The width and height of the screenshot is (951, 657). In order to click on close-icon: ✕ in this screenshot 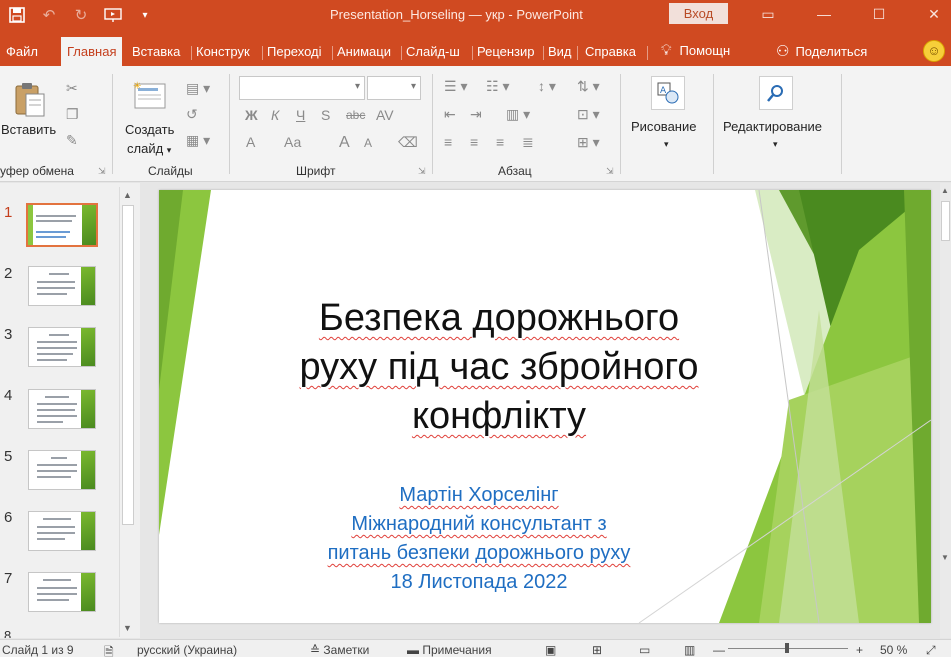, I will do `click(934, 14)`.